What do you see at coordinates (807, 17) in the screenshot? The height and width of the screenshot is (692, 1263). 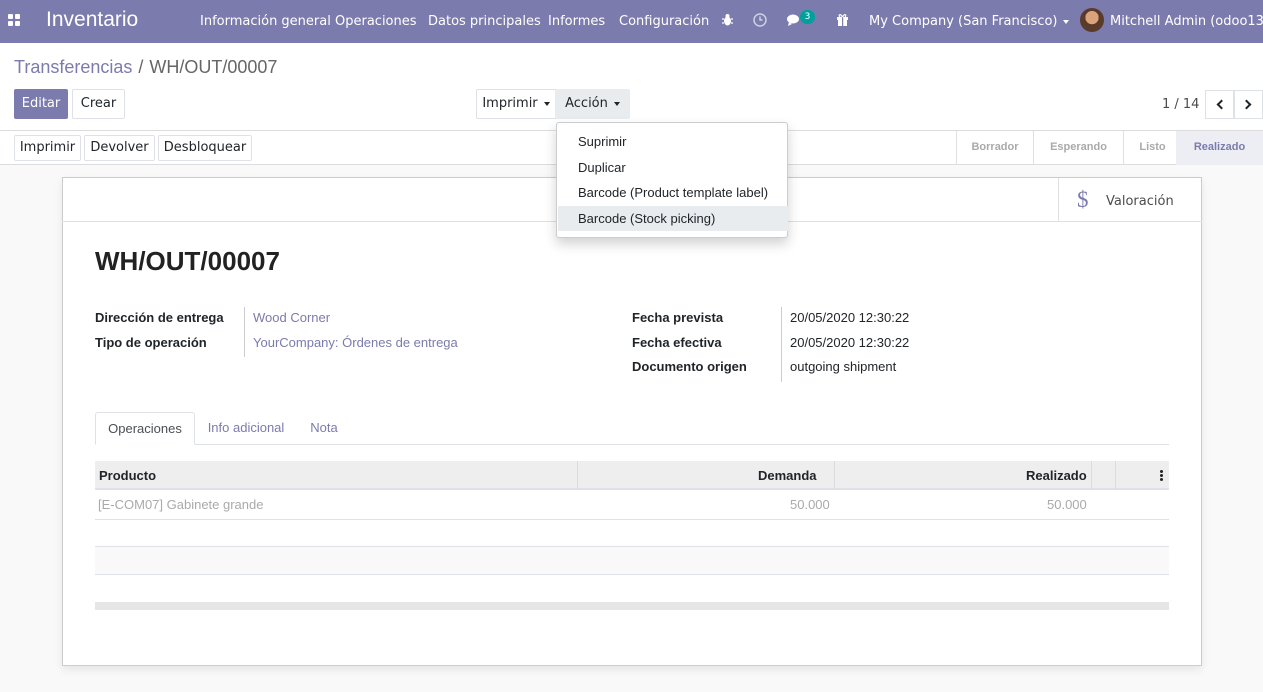 I see `messages-badge: 3` at bounding box center [807, 17].